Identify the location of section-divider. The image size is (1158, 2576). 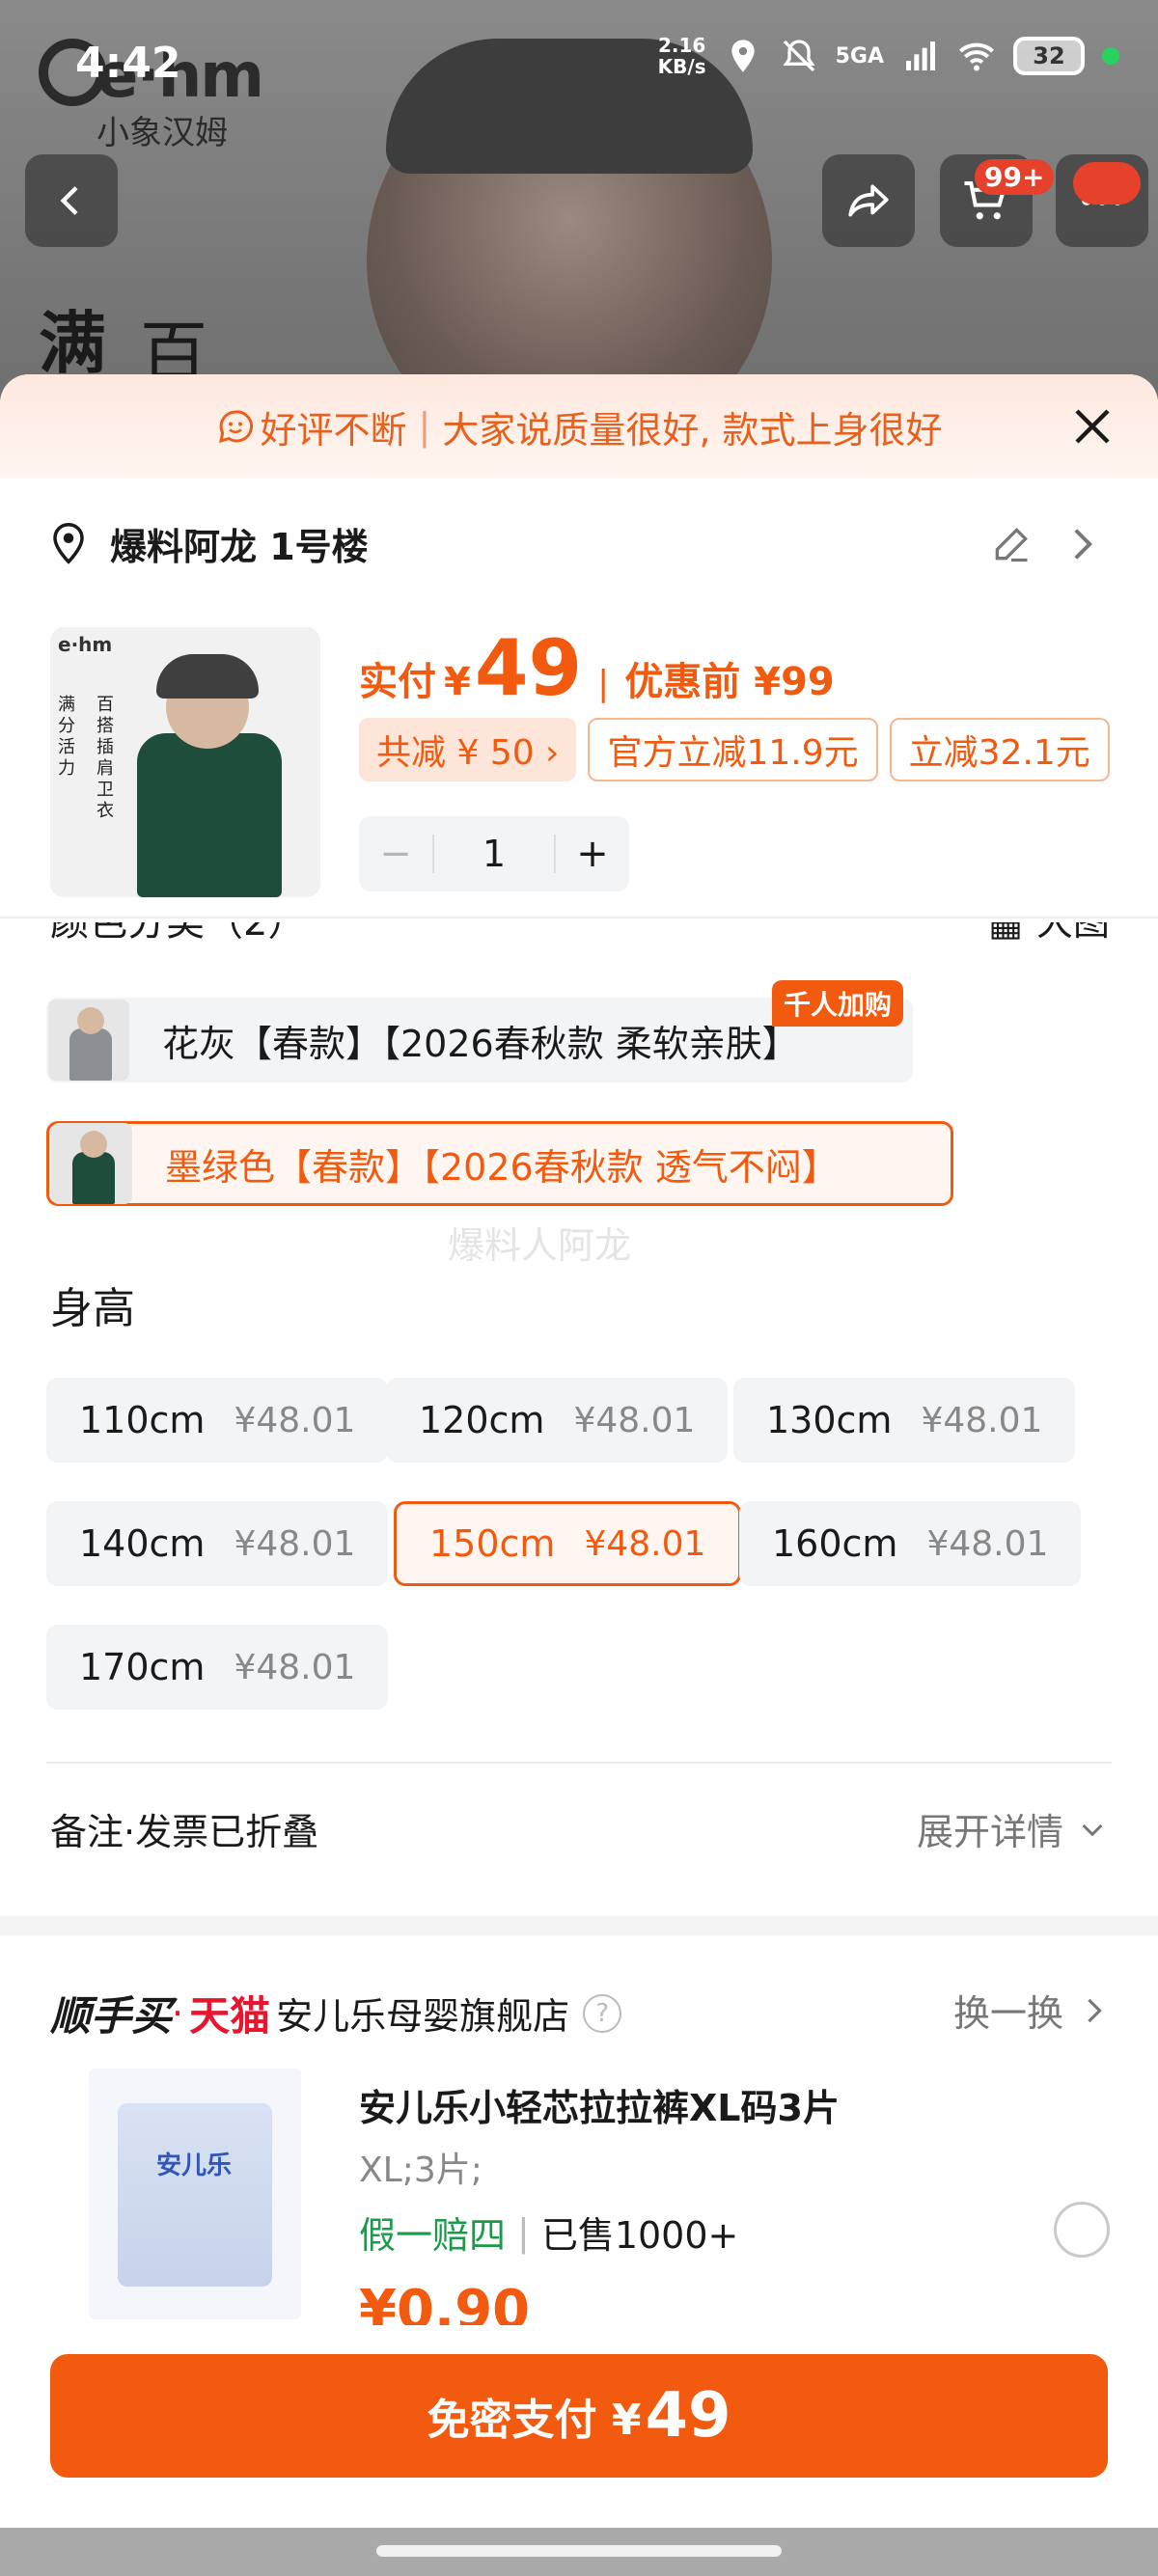
(579, 1763).